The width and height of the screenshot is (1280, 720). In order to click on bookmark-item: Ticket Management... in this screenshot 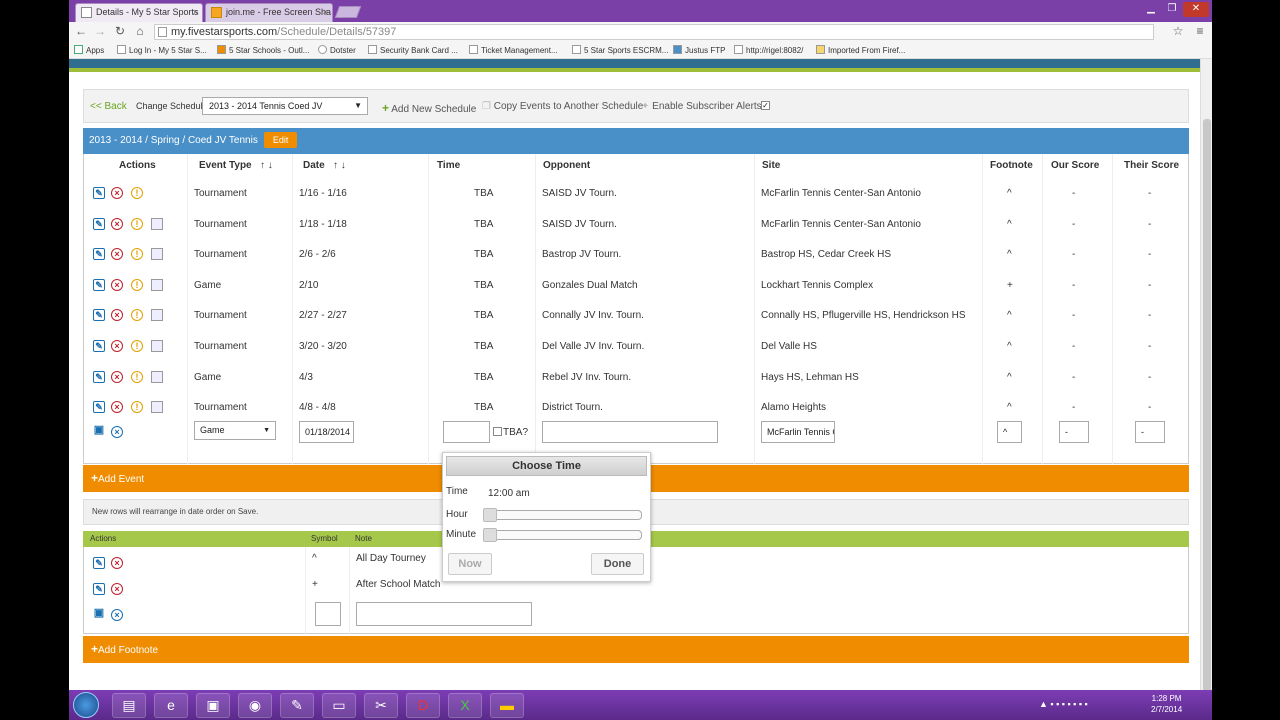, I will do `click(513, 50)`.